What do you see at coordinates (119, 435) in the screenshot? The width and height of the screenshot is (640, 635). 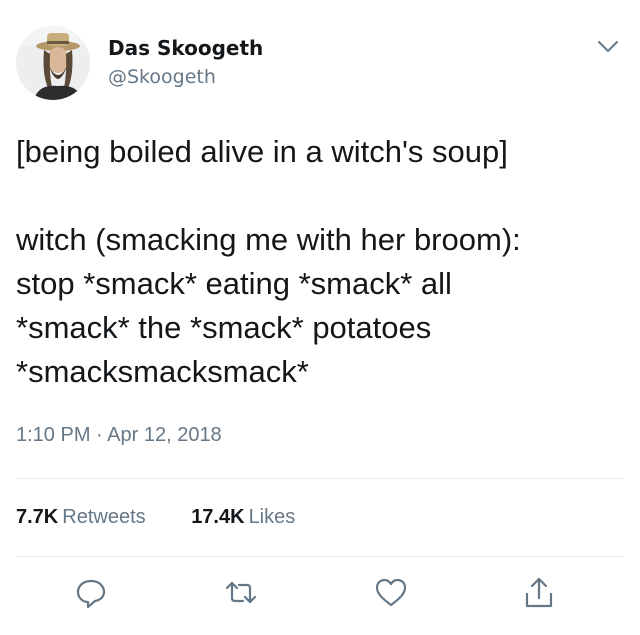 I see `tweet-timestamp: 1:10 PM · Apr 12, 2018` at bounding box center [119, 435].